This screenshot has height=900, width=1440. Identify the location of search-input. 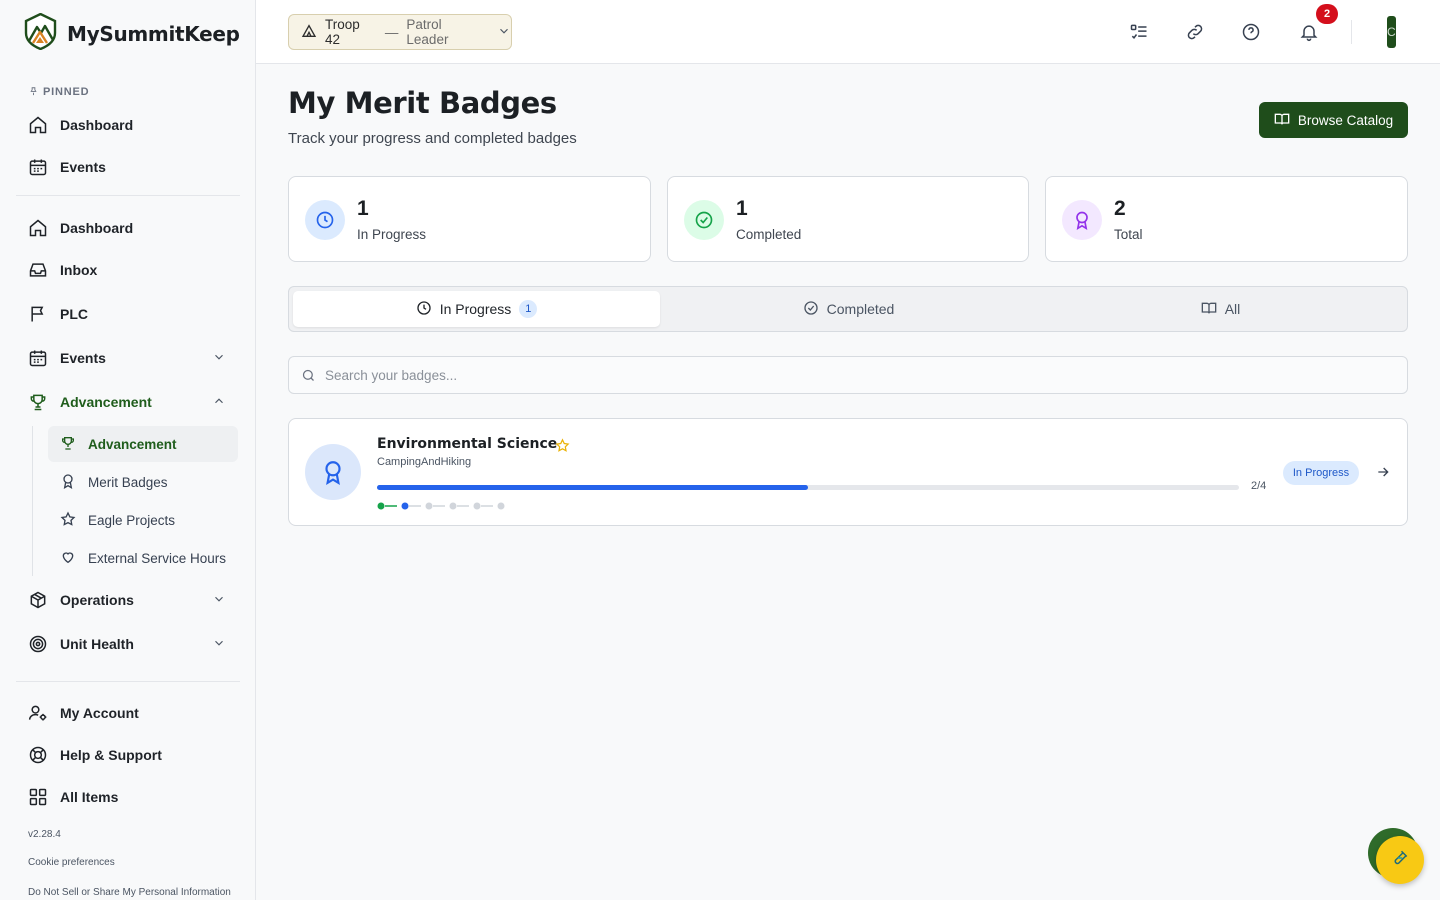
(860, 375).